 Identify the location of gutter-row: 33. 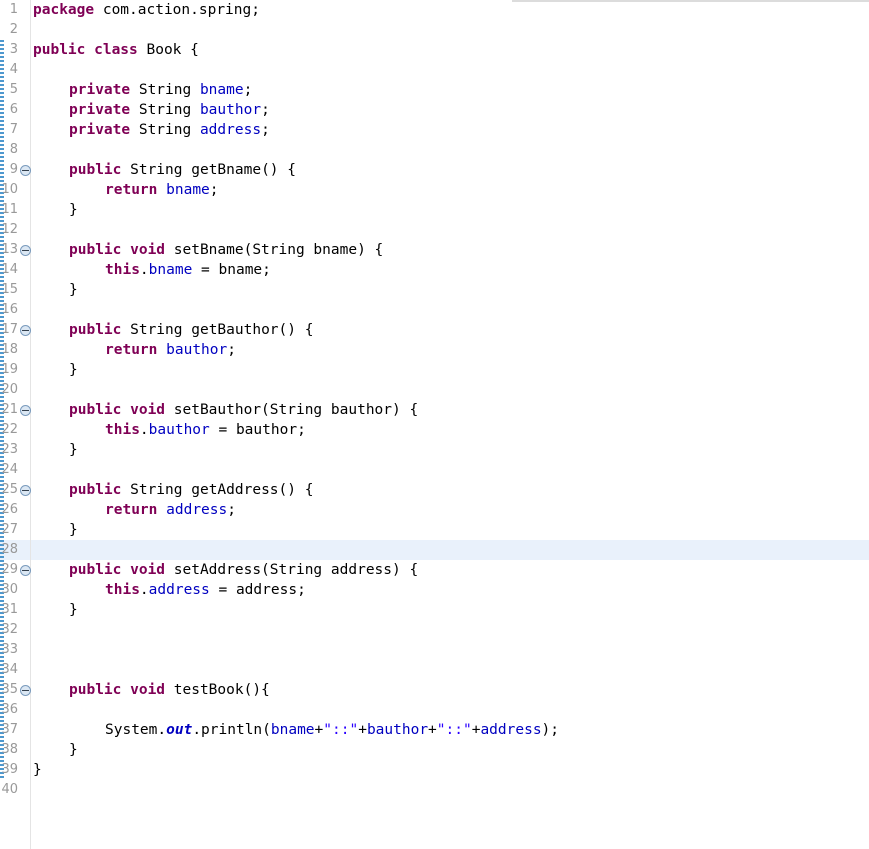
(15, 650).